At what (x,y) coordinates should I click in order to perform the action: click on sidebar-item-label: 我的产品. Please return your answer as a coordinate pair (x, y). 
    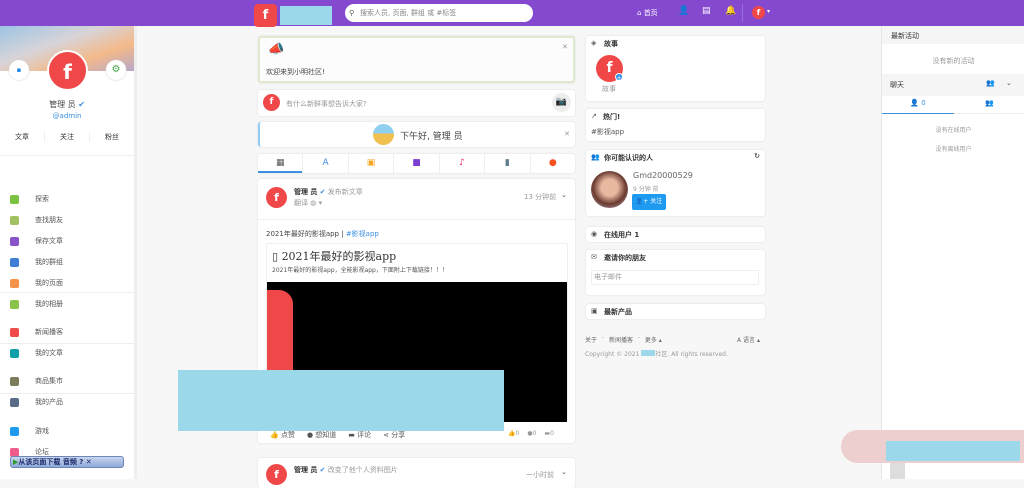
    Looking at the image, I should click on (49, 402).